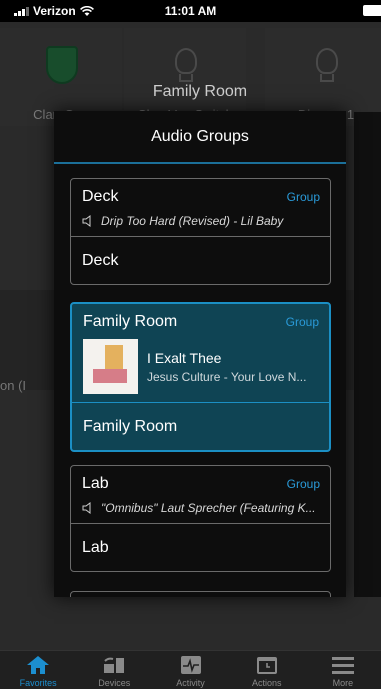 Image resolution: width=381 pixels, height=689 pixels. What do you see at coordinates (200, 137) in the screenshot?
I see `modal-title: Audio Groups` at bounding box center [200, 137].